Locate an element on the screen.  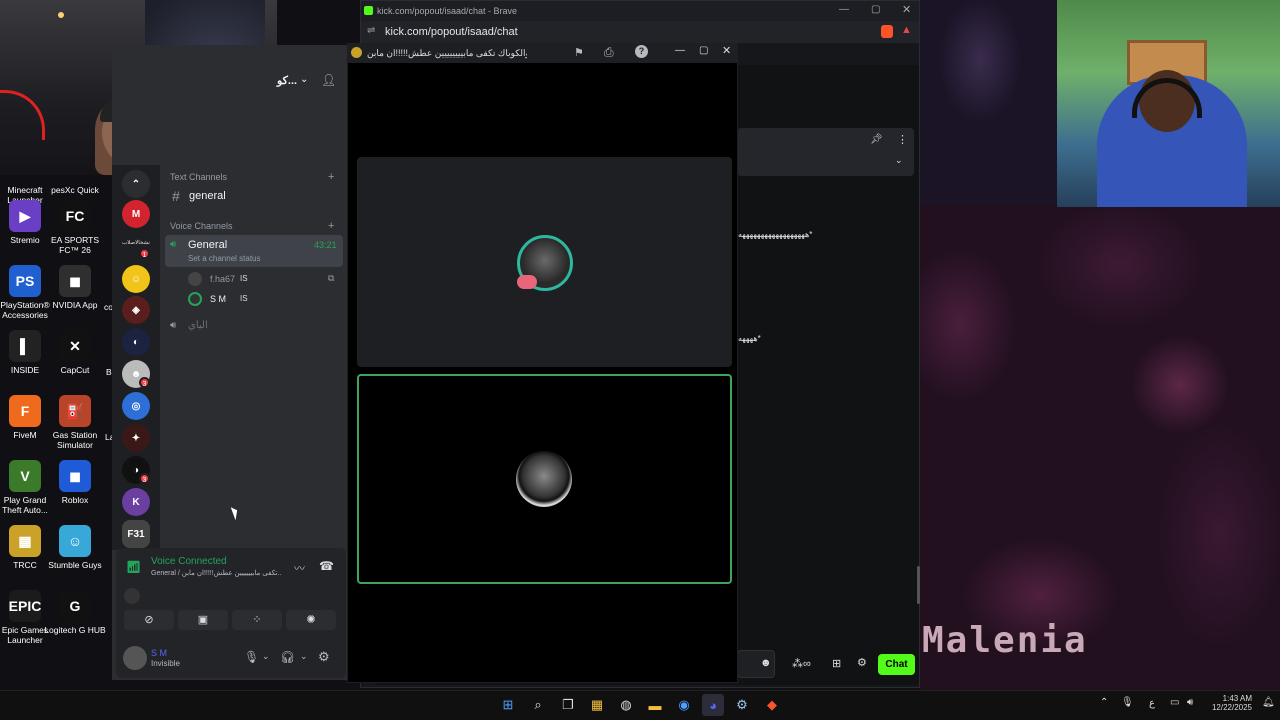
guild-icon: K is located at coordinates (136, 502).